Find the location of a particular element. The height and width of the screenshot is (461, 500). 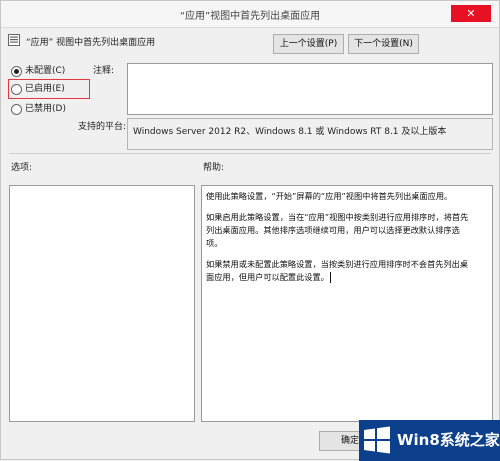

watermark-text: Win8系统之家 is located at coordinates (448, 440).